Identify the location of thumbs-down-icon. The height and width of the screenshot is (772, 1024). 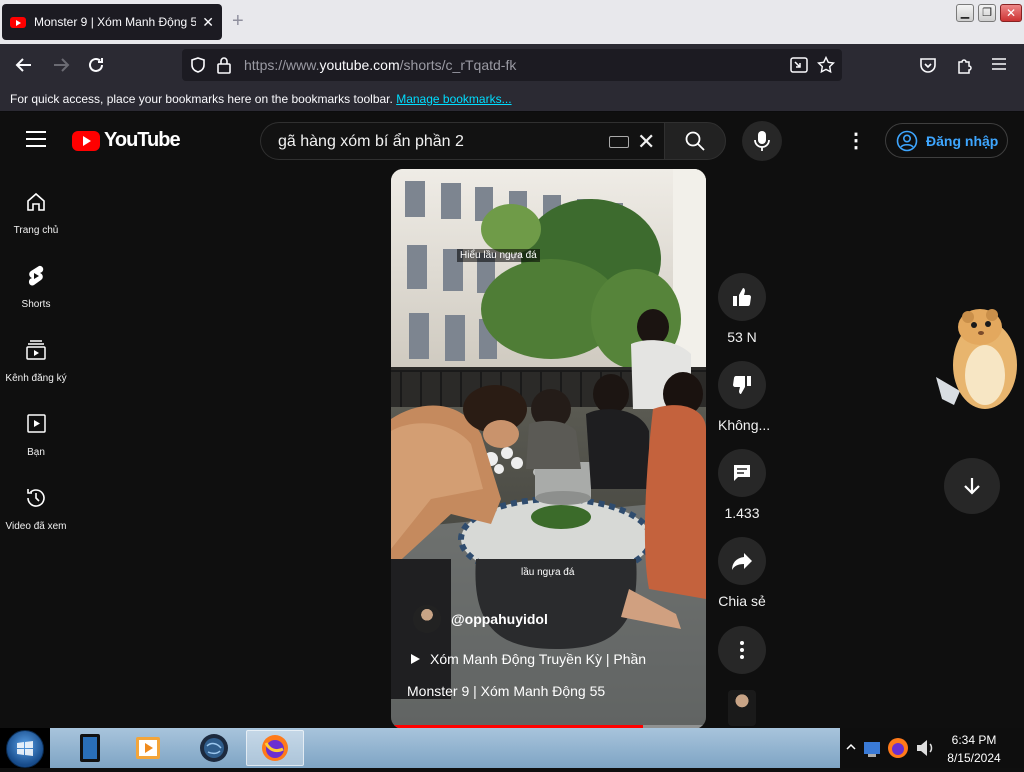
(742, 385).